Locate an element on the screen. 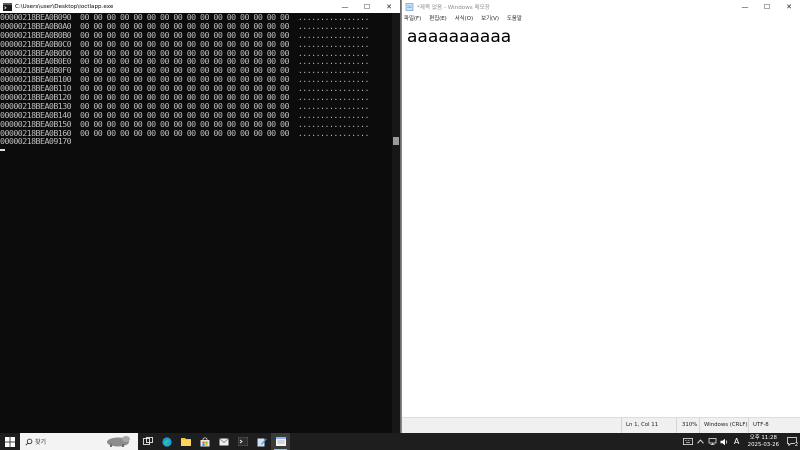 The width and height of the screenshot is (800, 450). console-scrollbar-thumb is located at coordinates (396, 141).